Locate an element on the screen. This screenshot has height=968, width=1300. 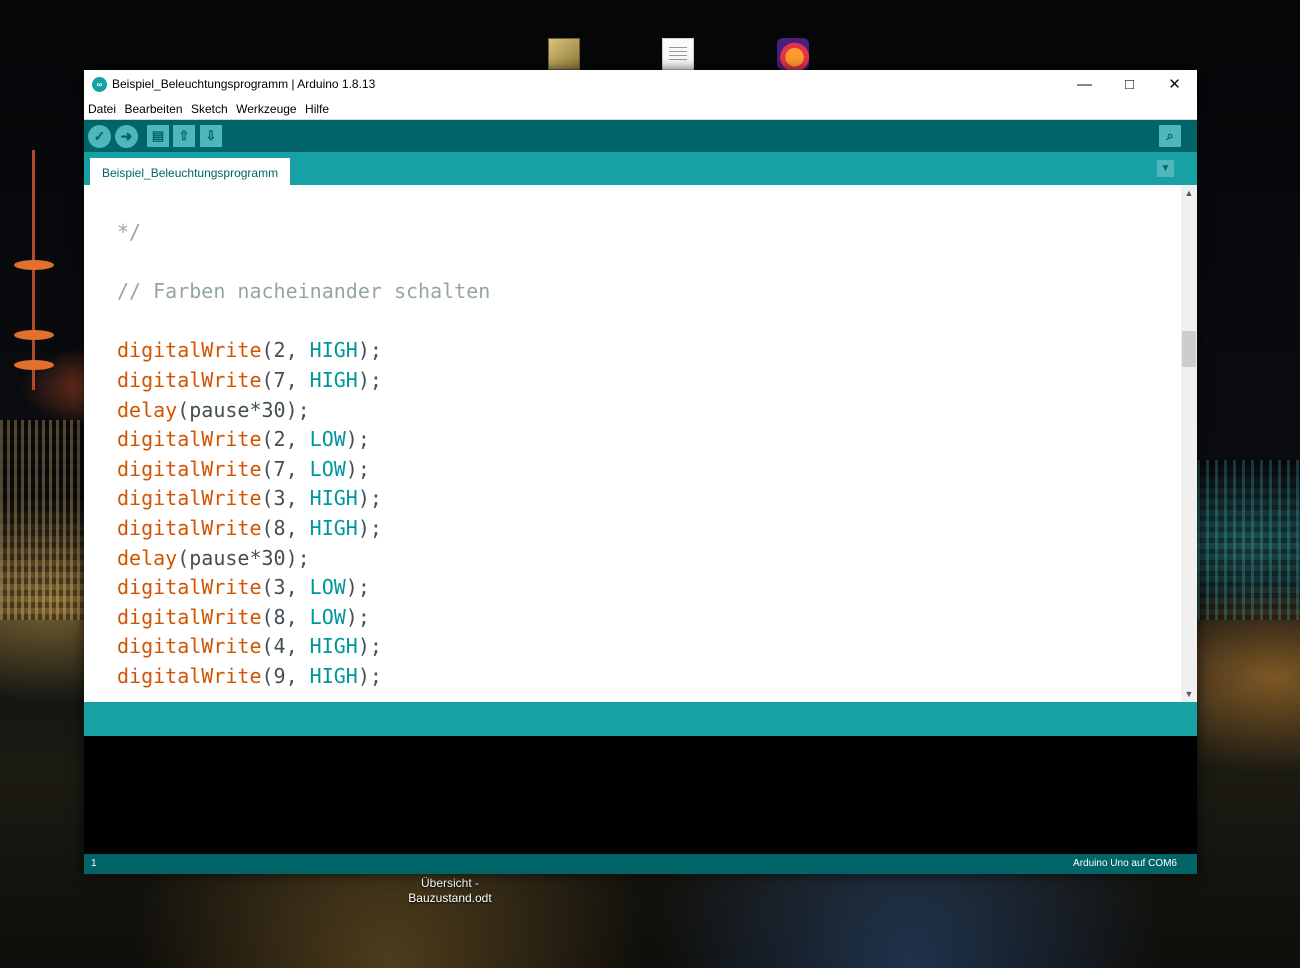
tab-menu-button: ▼ is located at coordinates (1165, 168).